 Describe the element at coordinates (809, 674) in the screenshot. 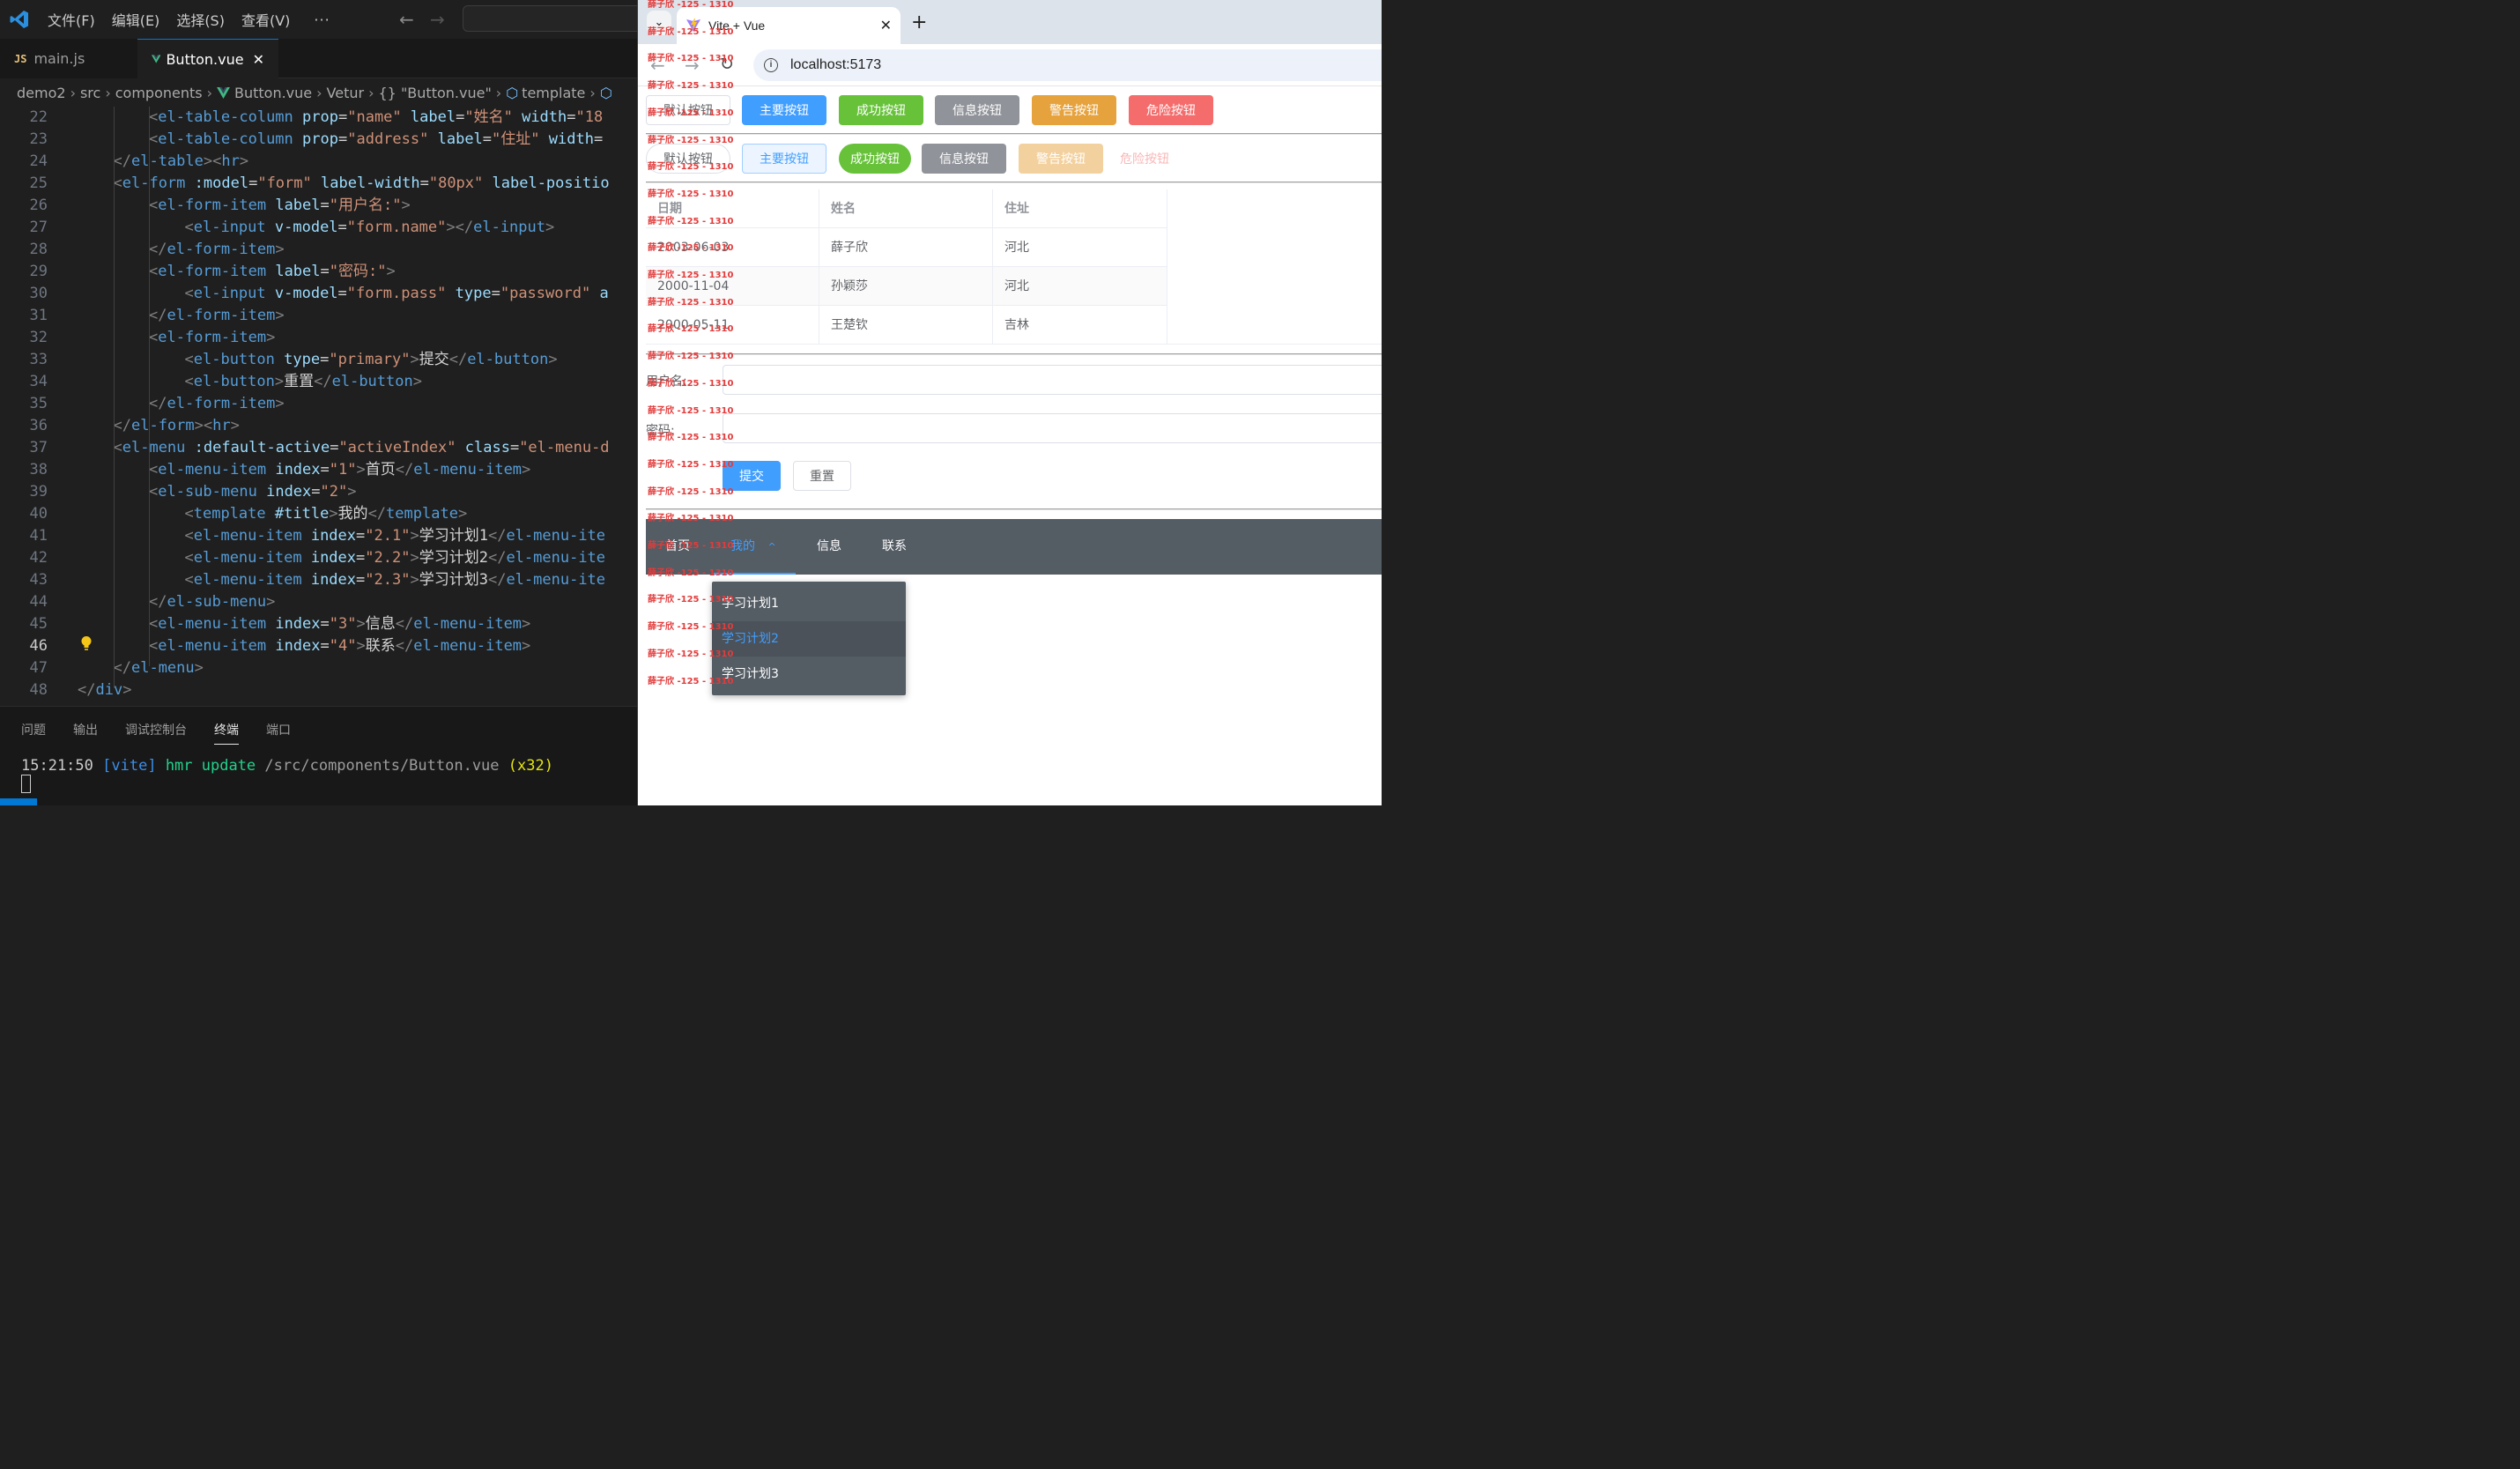

I see `submenu-item-plan3: 学习计划3` at that location.